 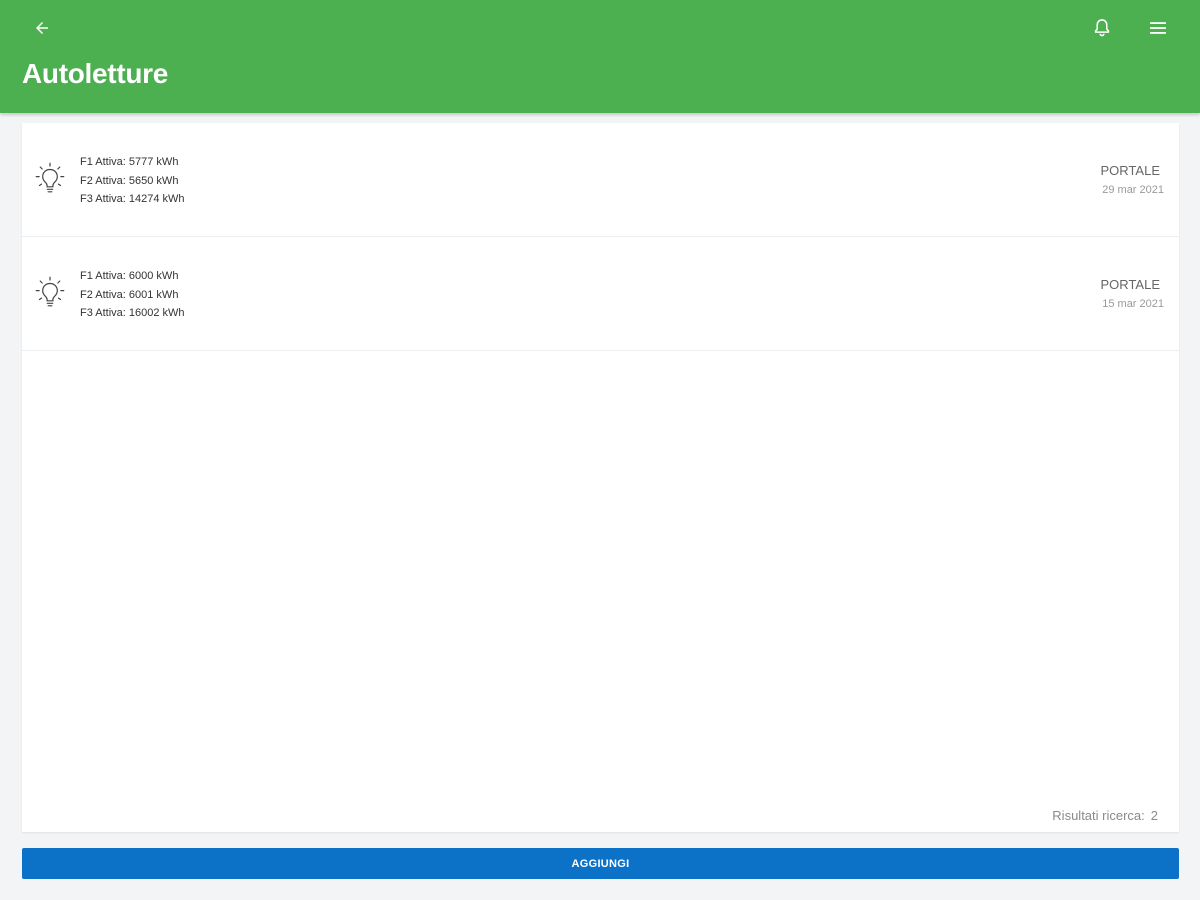 What do you see at coordinates (1098, 815) in the screenshot?
I see `results-label: Risultati ricerca:` at bounding box center [1098, 815].